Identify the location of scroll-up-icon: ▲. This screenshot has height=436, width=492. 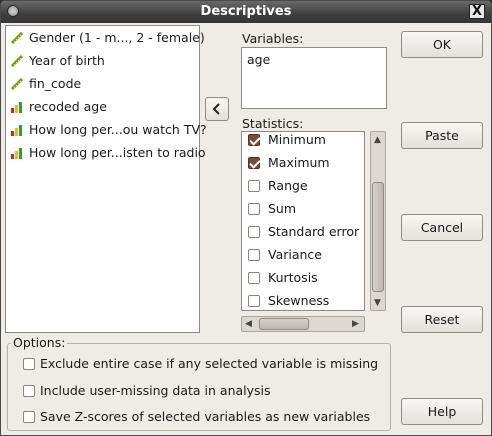
(377, 140).